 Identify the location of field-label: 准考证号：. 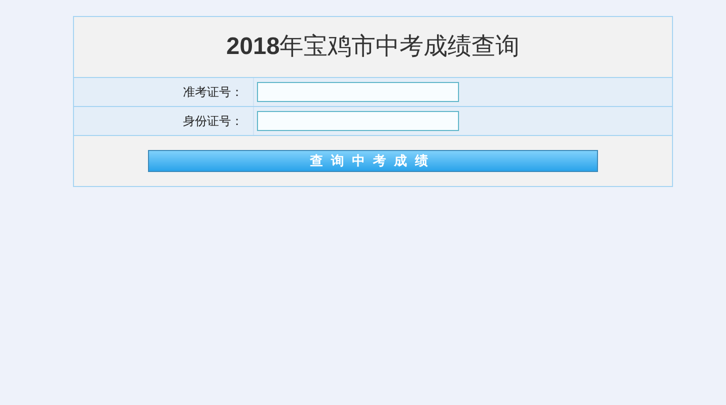
(213, 92).